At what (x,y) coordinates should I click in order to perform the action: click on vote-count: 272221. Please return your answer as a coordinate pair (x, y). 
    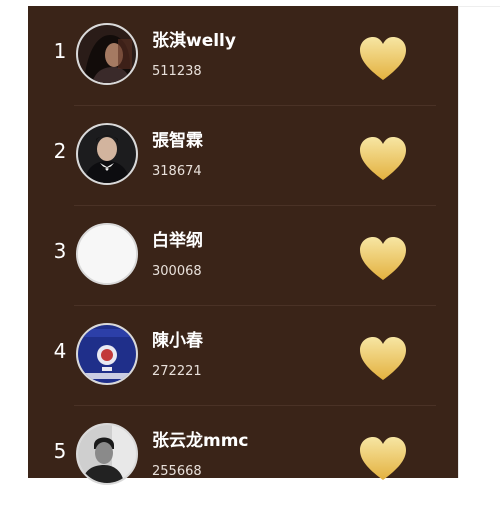
    Looking at the image, I should click on (177, 371).